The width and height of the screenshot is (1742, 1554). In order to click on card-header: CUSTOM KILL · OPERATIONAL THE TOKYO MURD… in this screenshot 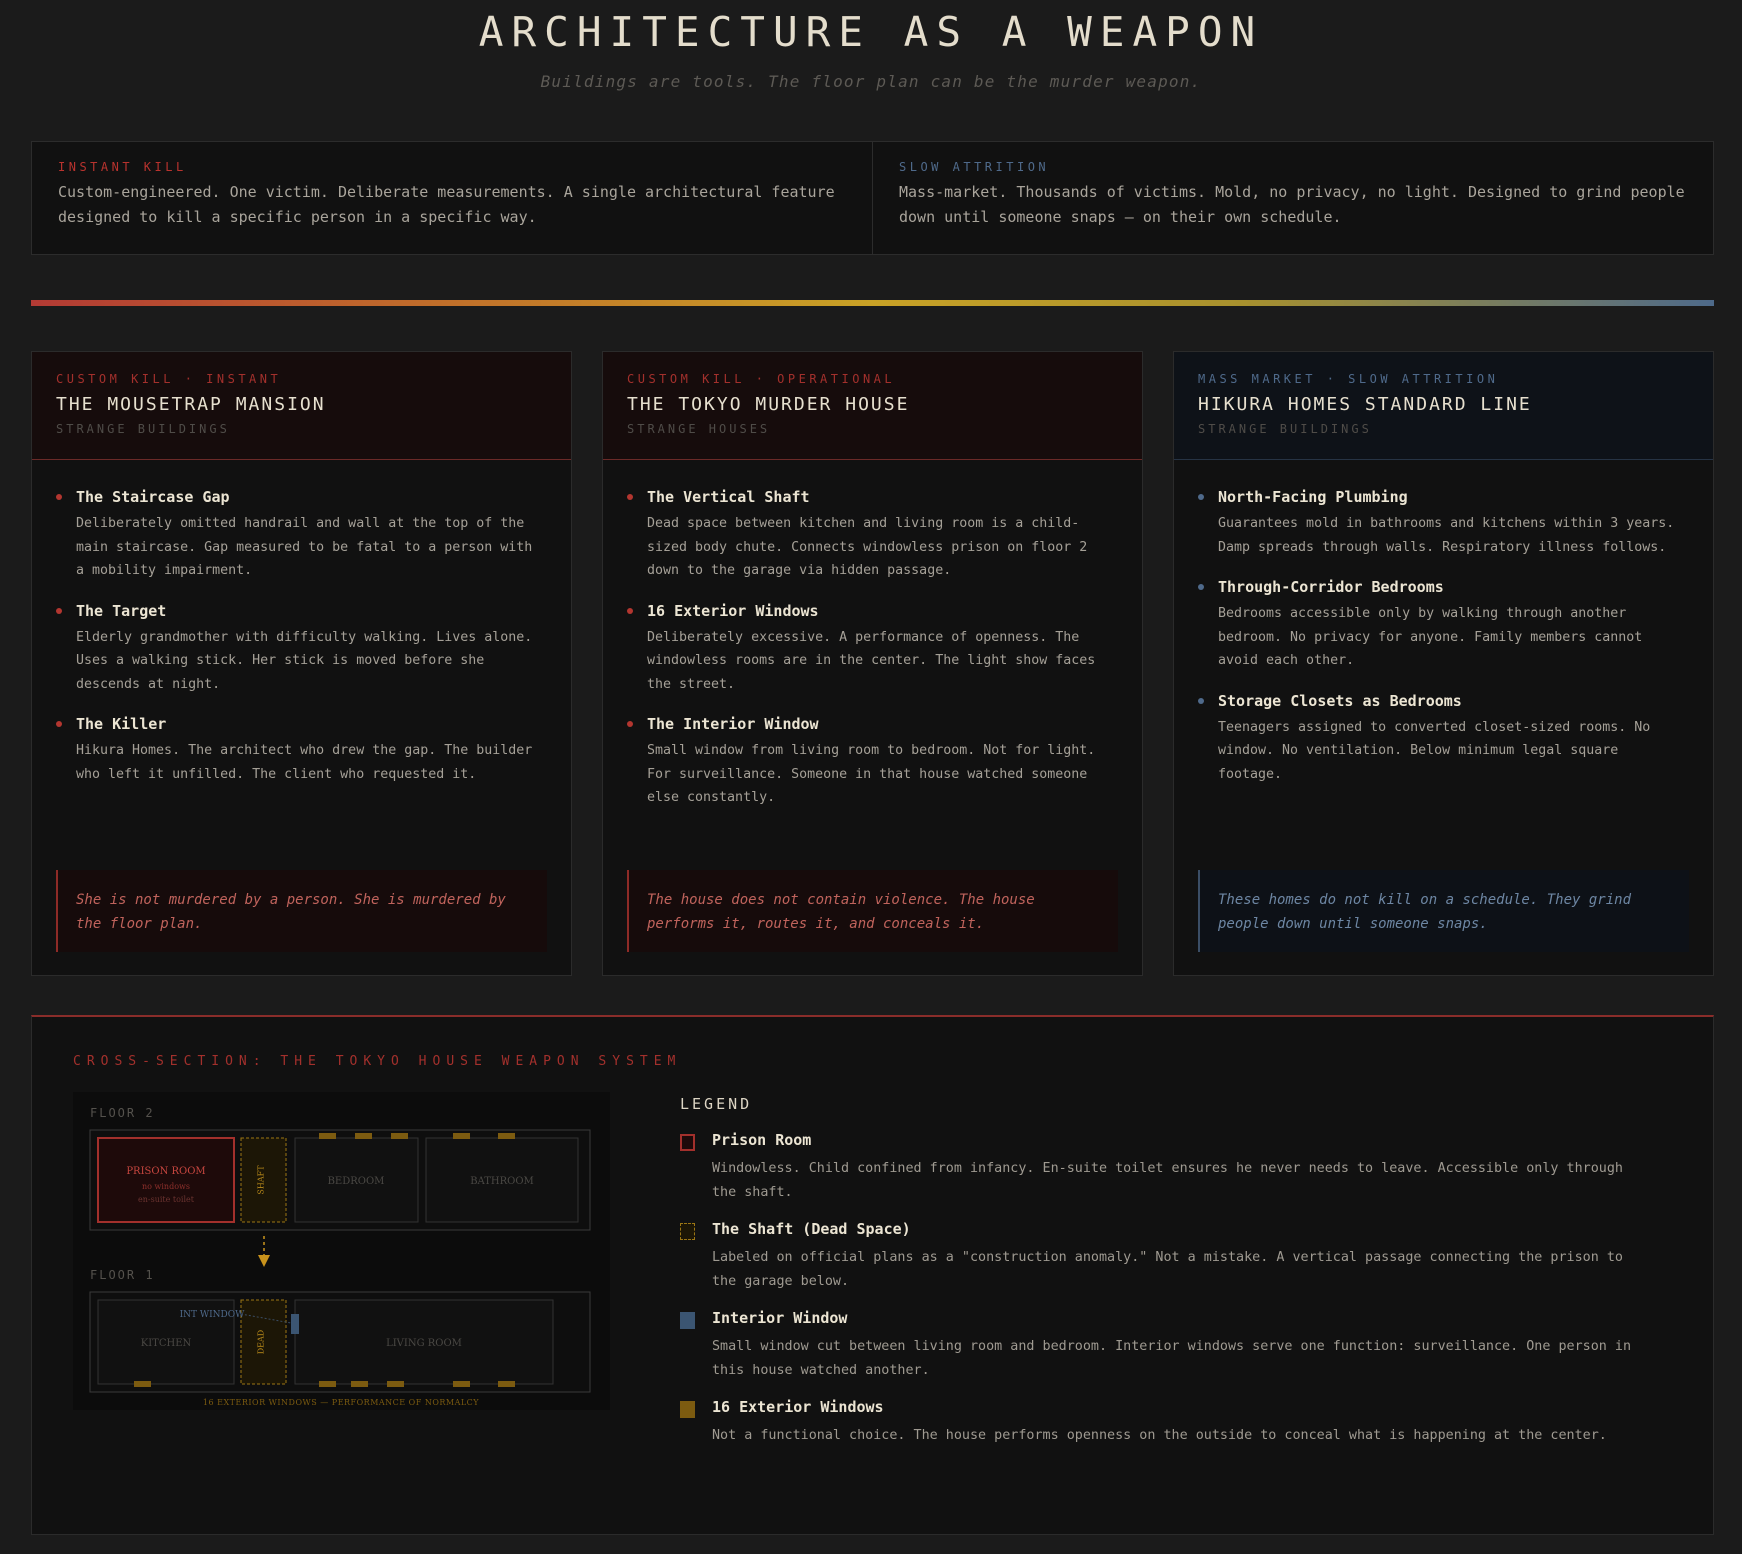, I will do `click(872, 406)`.